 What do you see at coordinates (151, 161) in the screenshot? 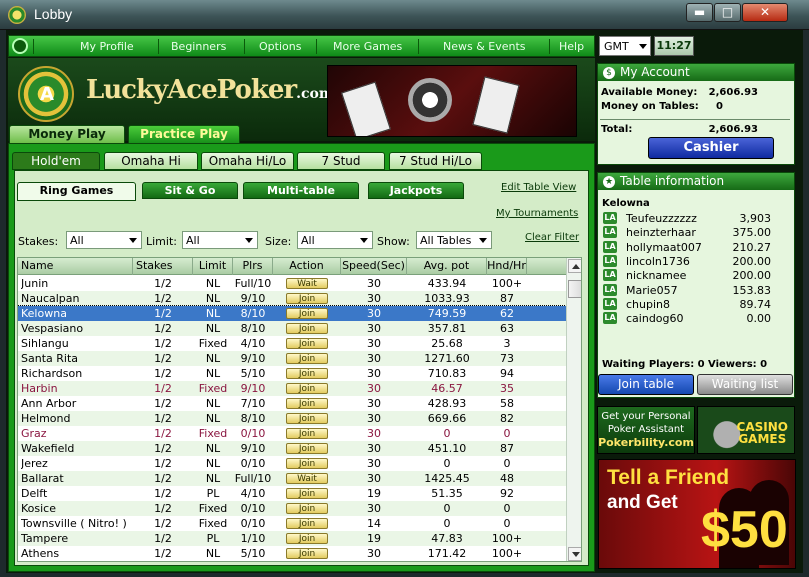
I see `tab-omaha-hi: Omaha Hi` at bounding box center [151, 161].